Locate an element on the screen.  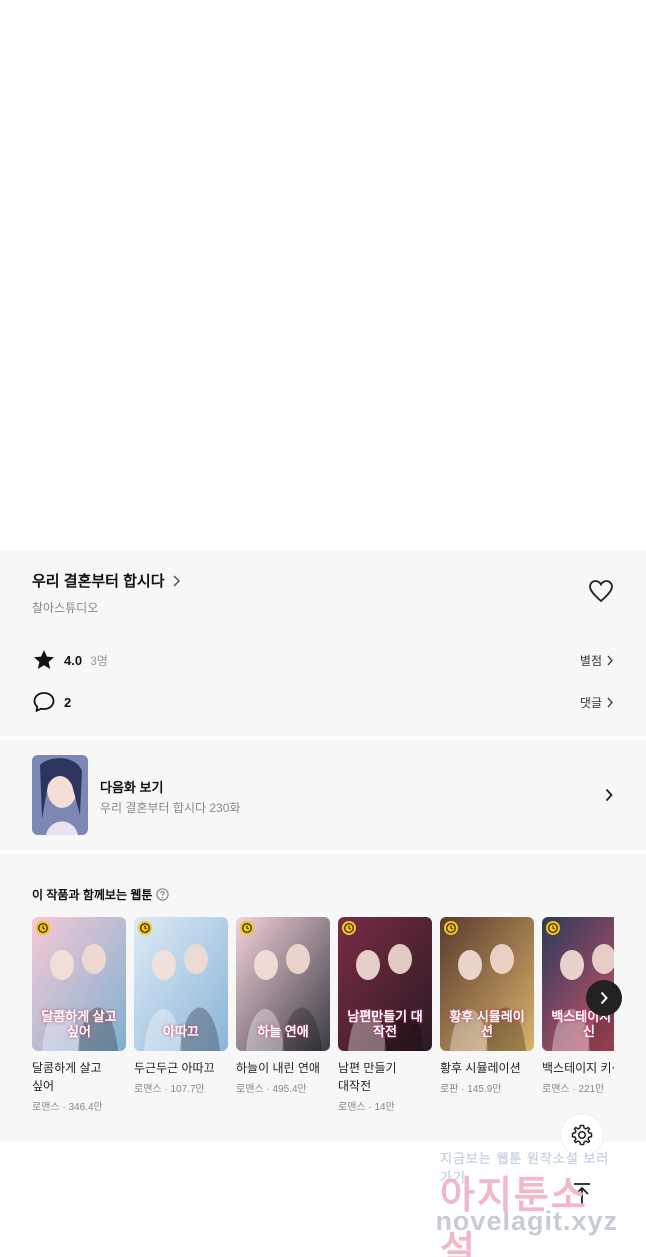
recommendation-card: 아따끄두근두근 아따끄로맨스 · 107.7만 is located at coordinates (181, 1006).